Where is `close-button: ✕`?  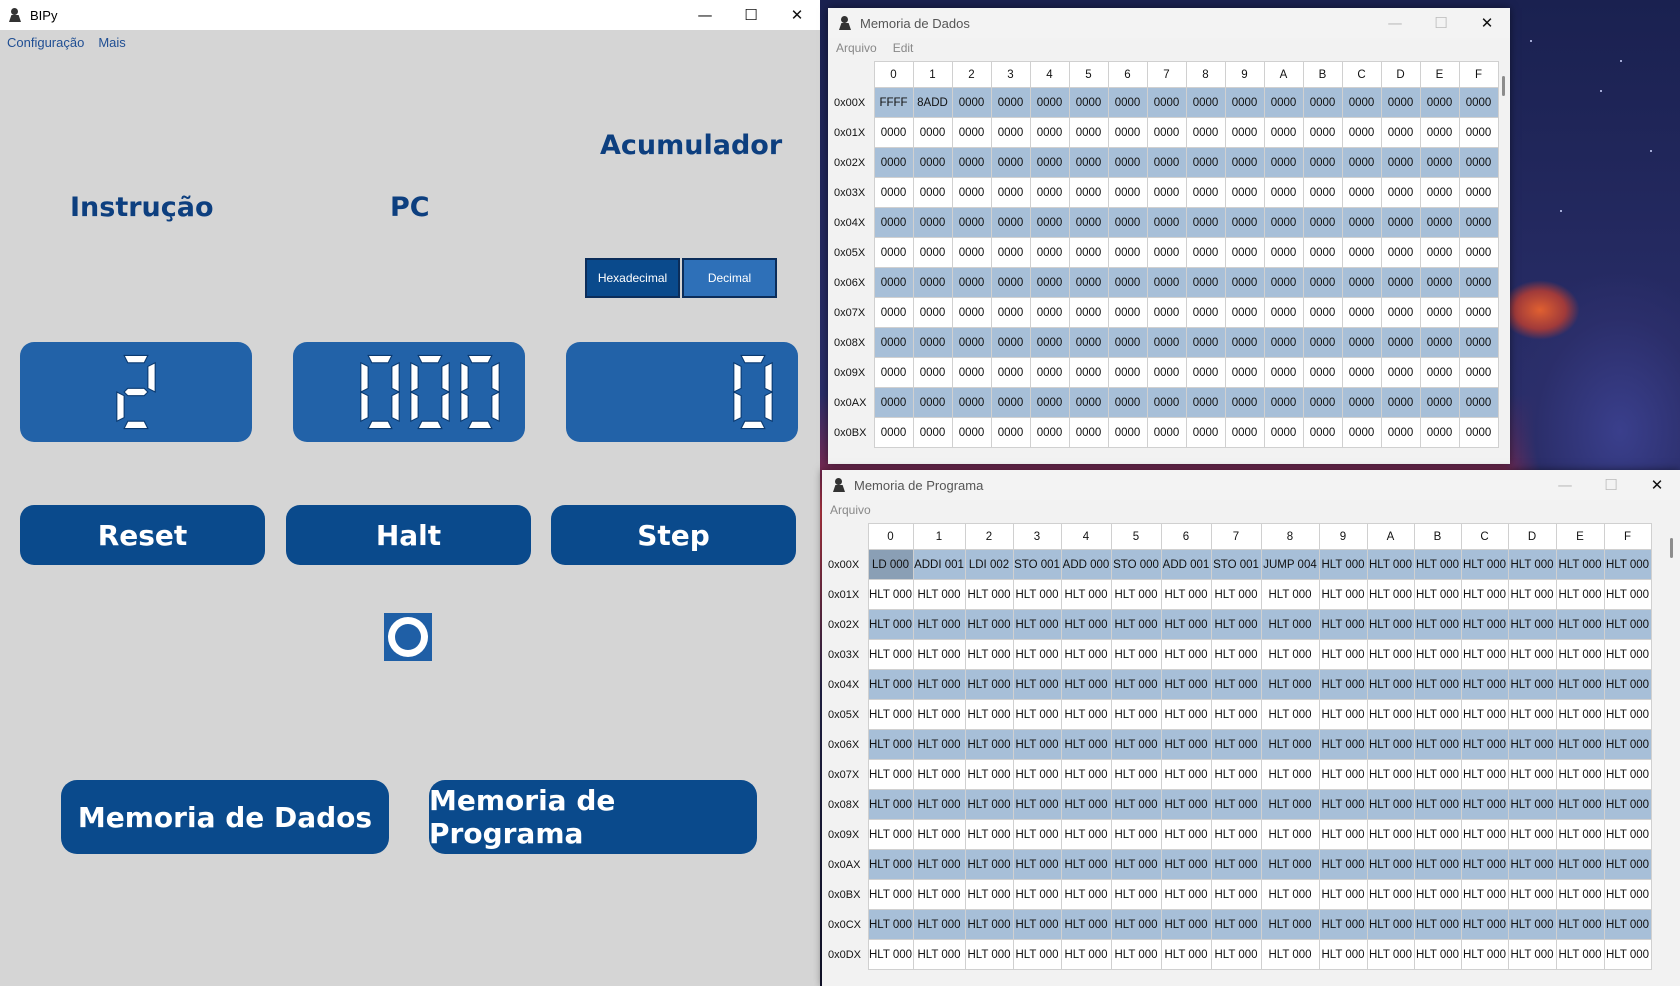
close-button: ✕ is located at coordinates (797, 15).